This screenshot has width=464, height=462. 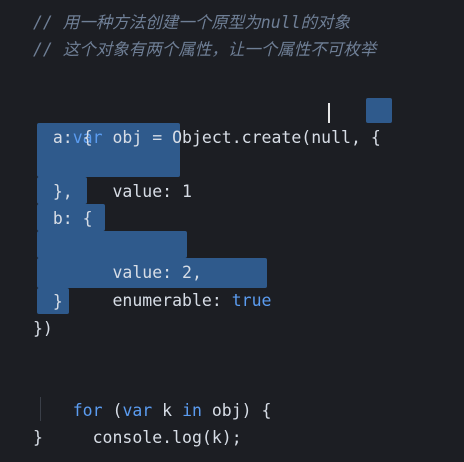 What do you see at coordinates (152, 285) in the screenshot?
I see `code-line-10: enumerable: true` at bounding box center [152, 285].